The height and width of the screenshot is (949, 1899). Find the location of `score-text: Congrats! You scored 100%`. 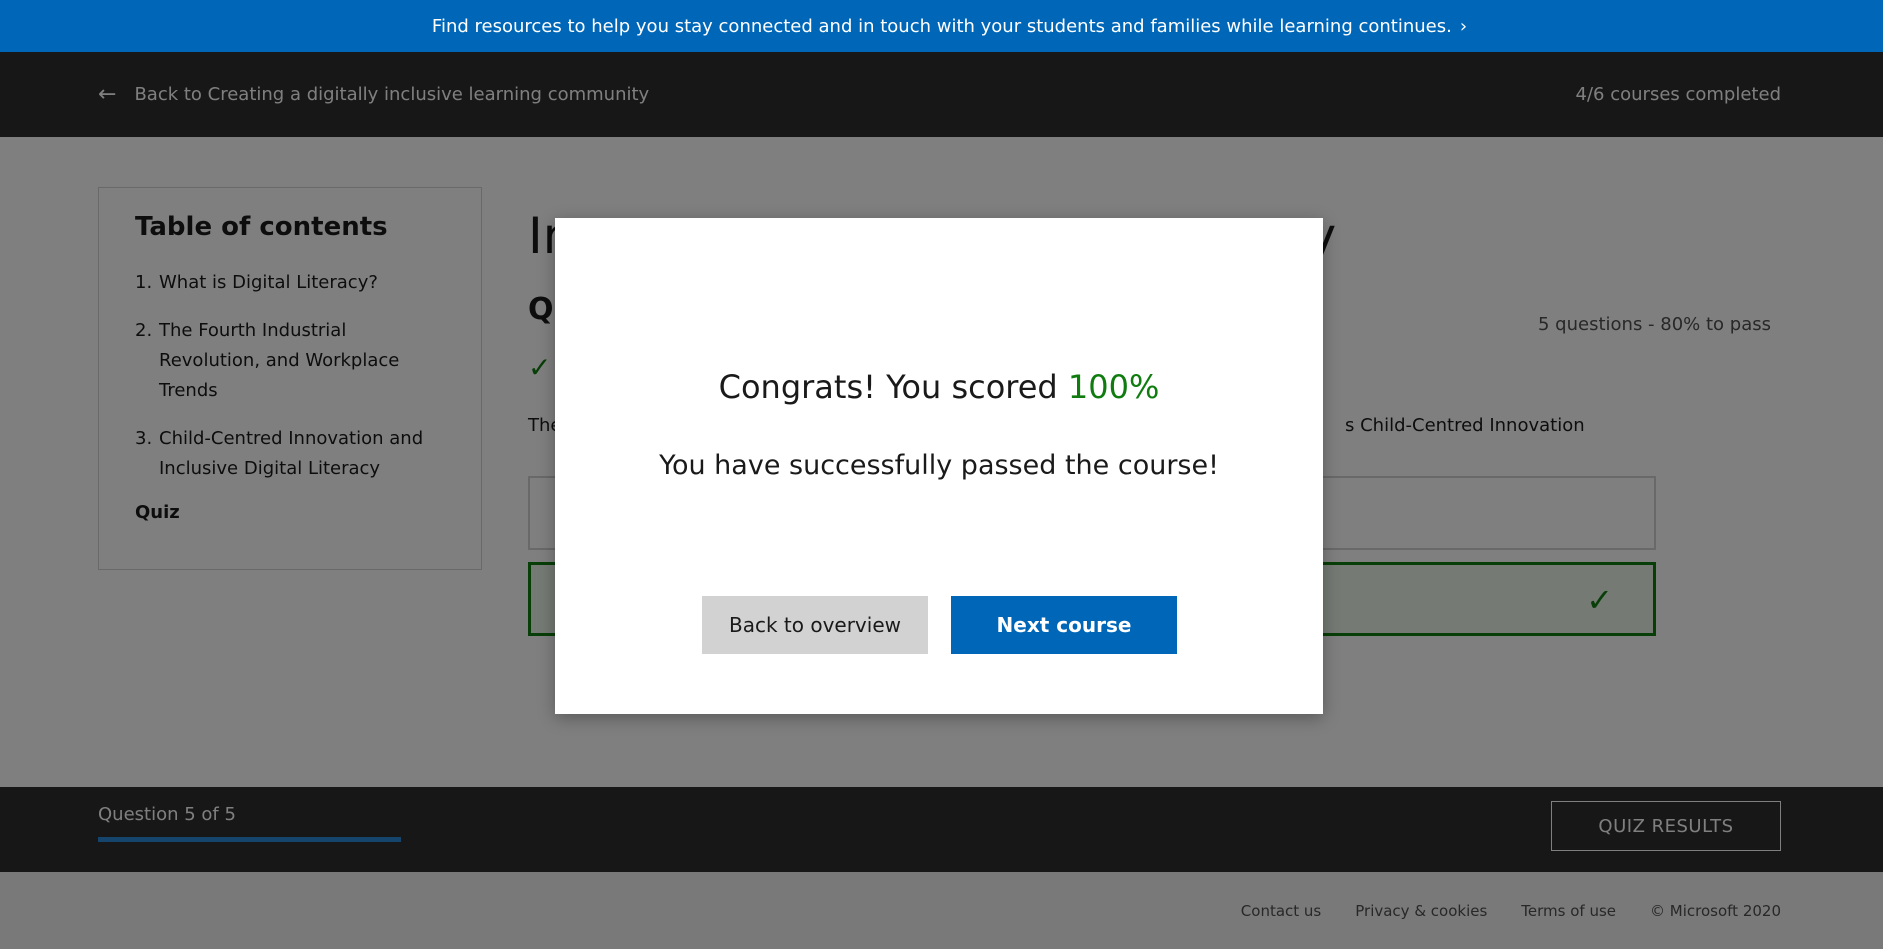

score-text: Congrats! You scored 100% is located at coordinates (939, 387).